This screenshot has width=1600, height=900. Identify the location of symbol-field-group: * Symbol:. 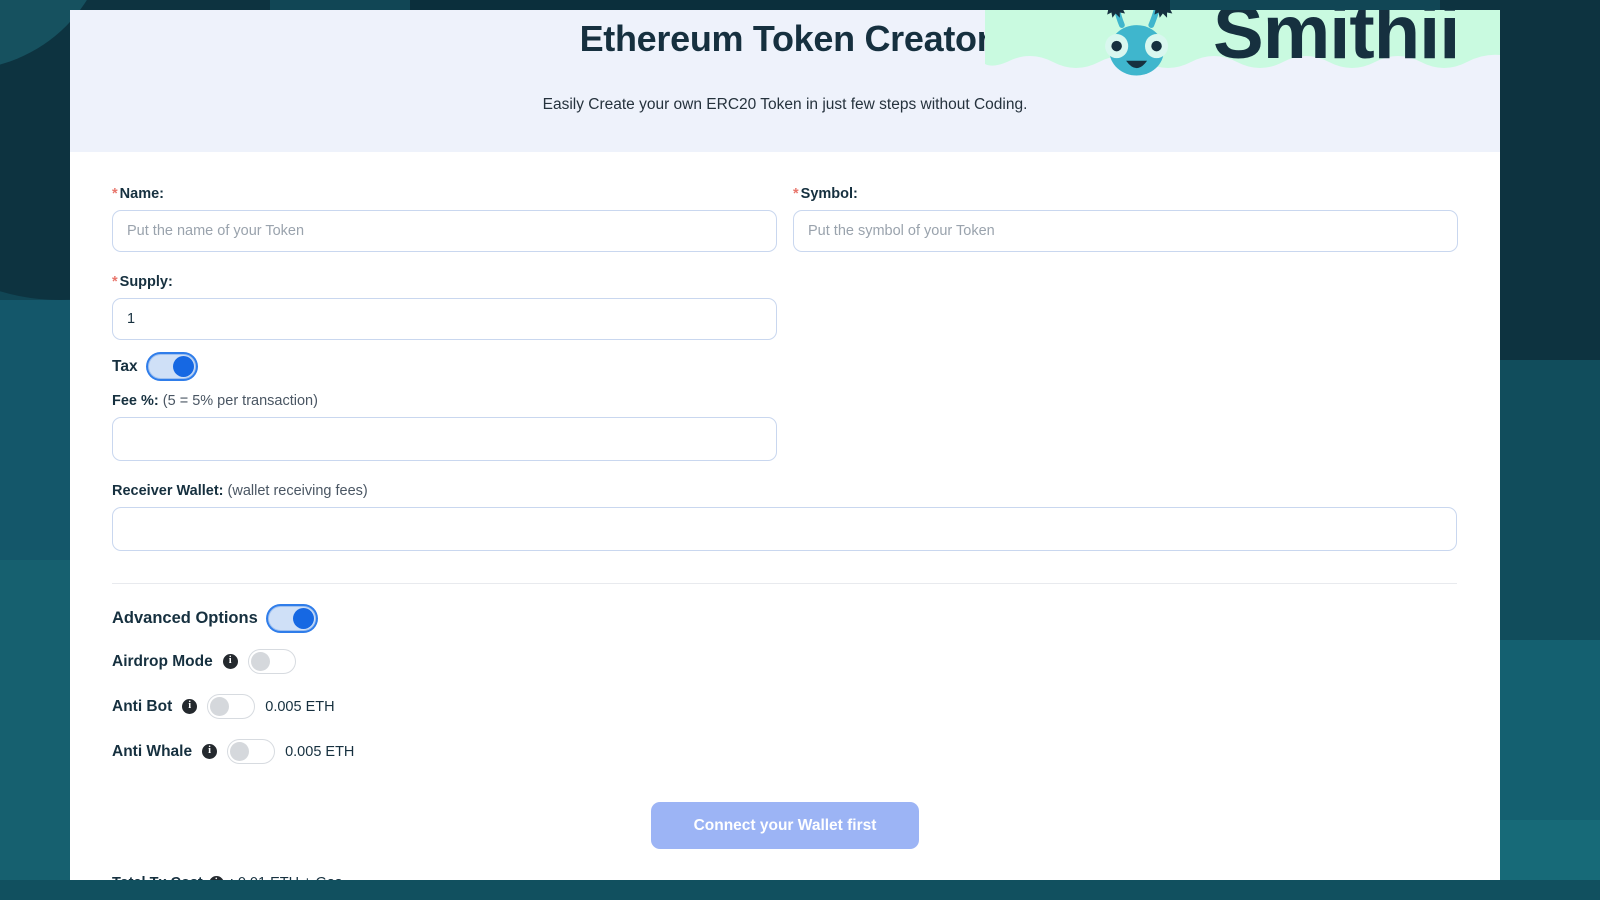
(1125, 219).